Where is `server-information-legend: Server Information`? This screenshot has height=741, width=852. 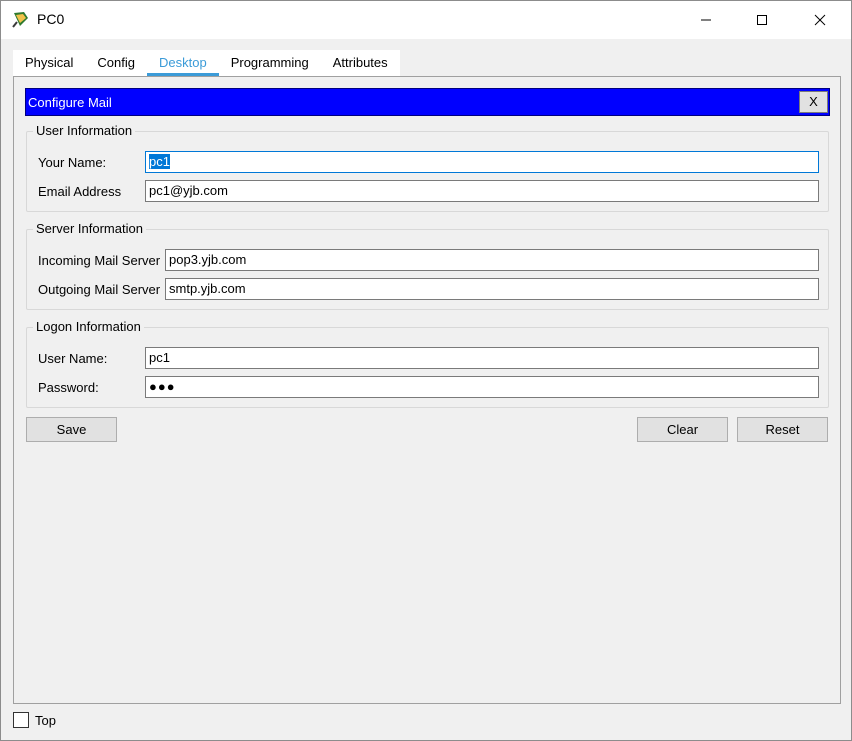 server-information-legend: Server Information is located at coordinates (89, 228).